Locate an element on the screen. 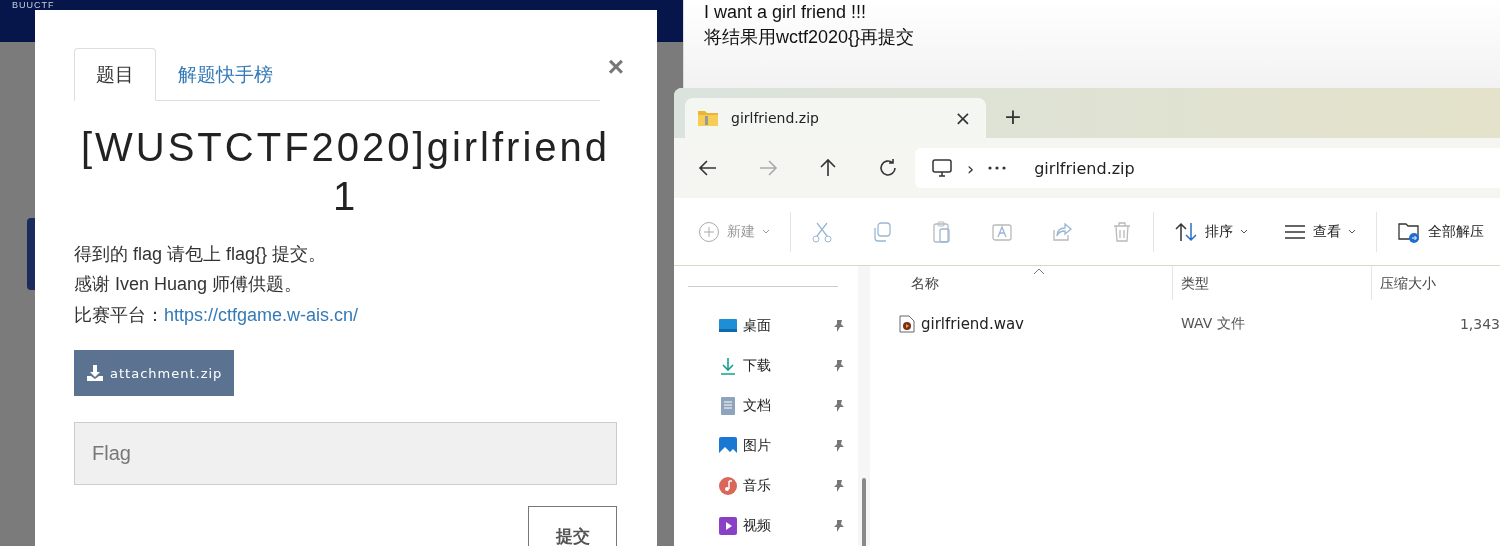  new-tab-button: + is located at coordinates (1013, 117).